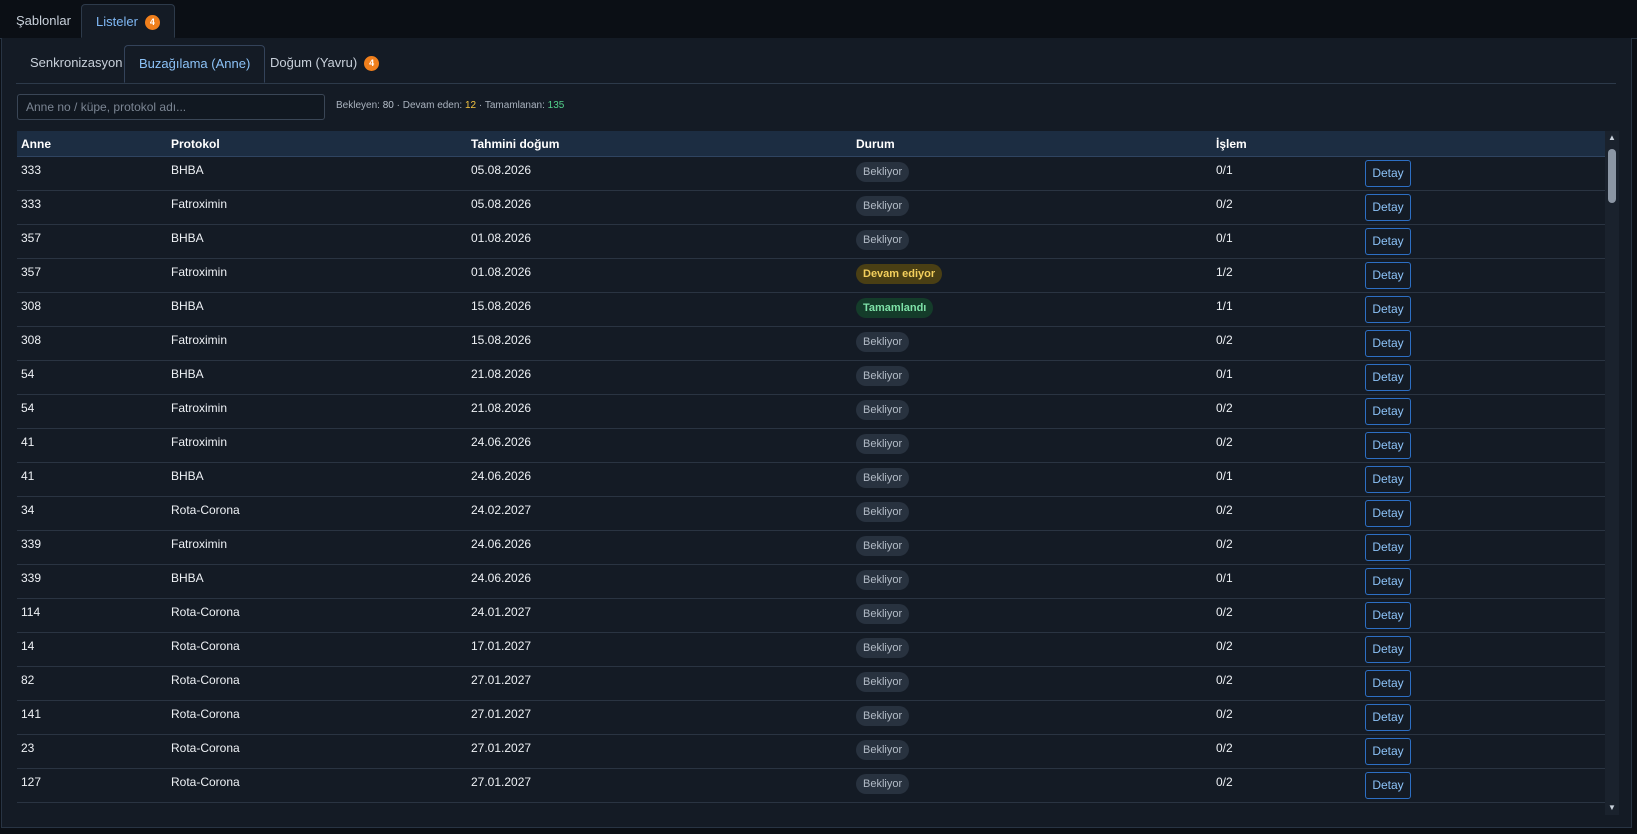  What do you see at coordinates (1612, 808) in the screenshot?
I see `scroll-down-icon: ▼` at bounding box center [1612, 808].